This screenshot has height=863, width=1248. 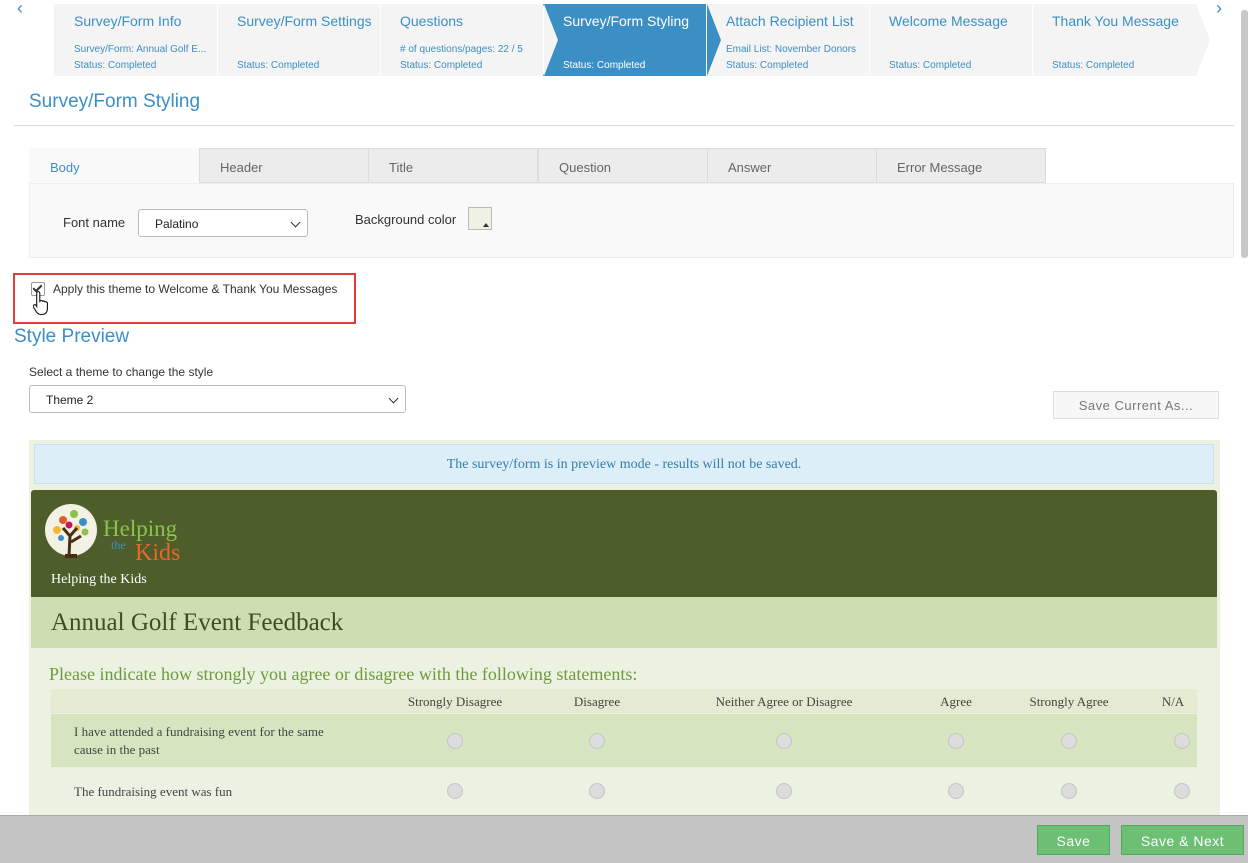 What do you see at coordinates (118, 545) in the screenshot?
I see `logo-word-the: the` at bounding box center [118, 545].